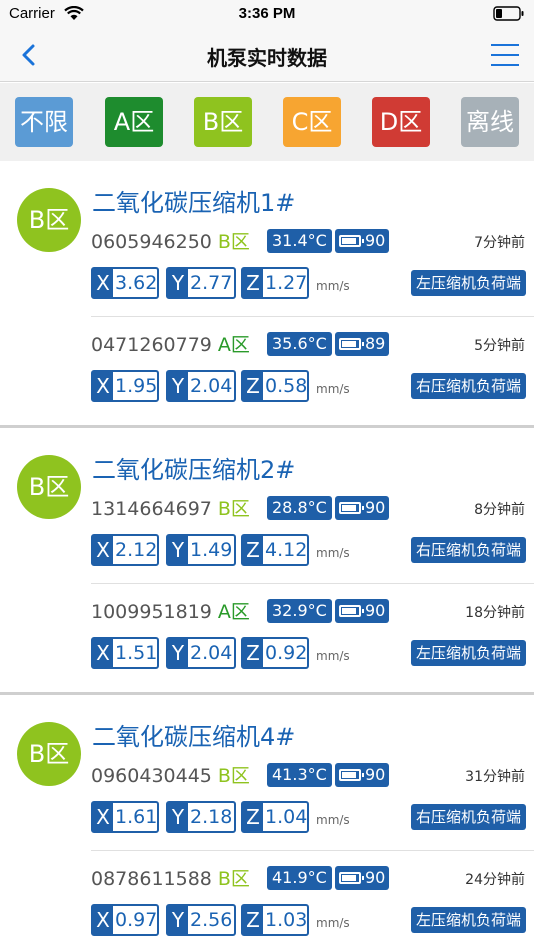  Describe the element at coordinates (211, 283) in the screenshot. I see `axis-y-value: 2.77` at that location.